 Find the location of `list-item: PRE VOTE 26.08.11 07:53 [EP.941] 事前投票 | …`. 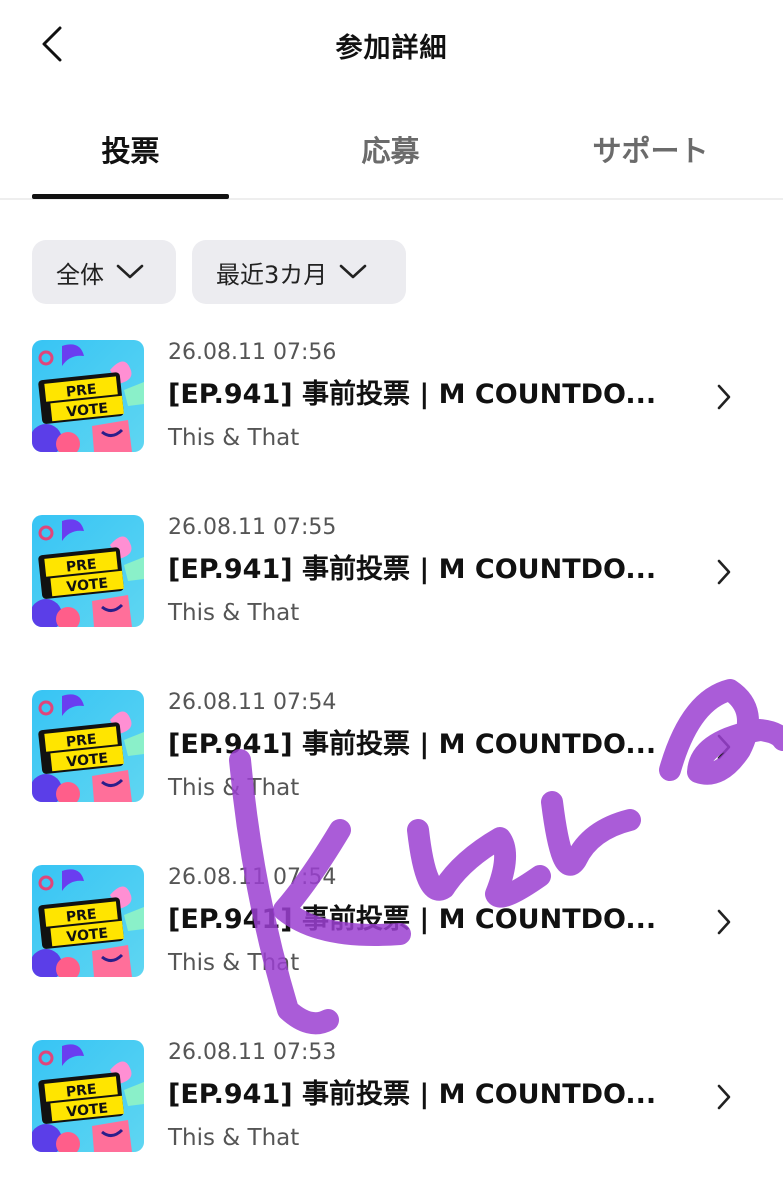

list-item: PRE VOTE 26.08.11 07:53 [EP.941] 事前投票 | … is located at coordinates (391, 1115).